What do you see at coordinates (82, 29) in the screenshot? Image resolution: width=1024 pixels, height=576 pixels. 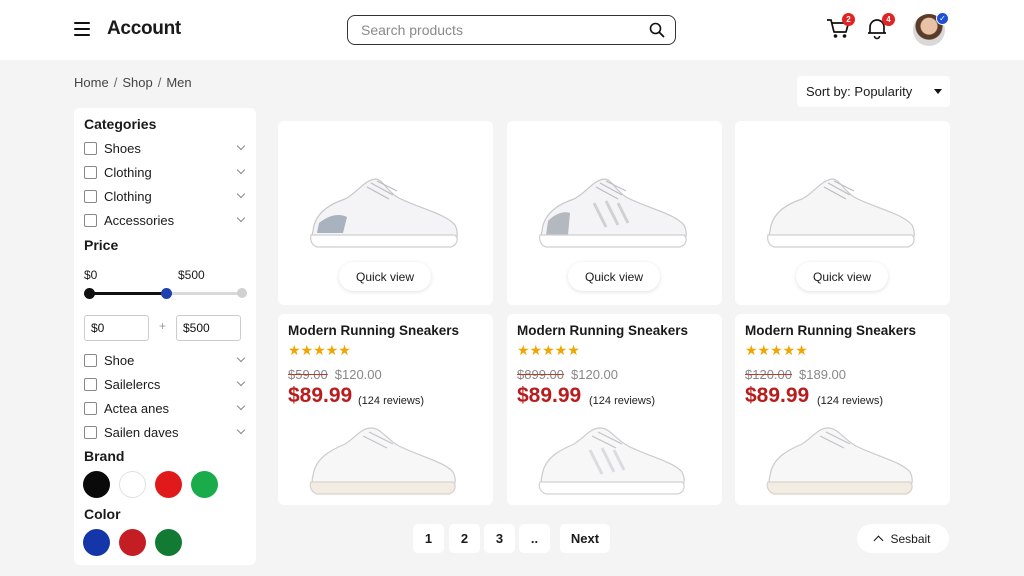 I see `menu-icon` at bounding box center [82, 29].